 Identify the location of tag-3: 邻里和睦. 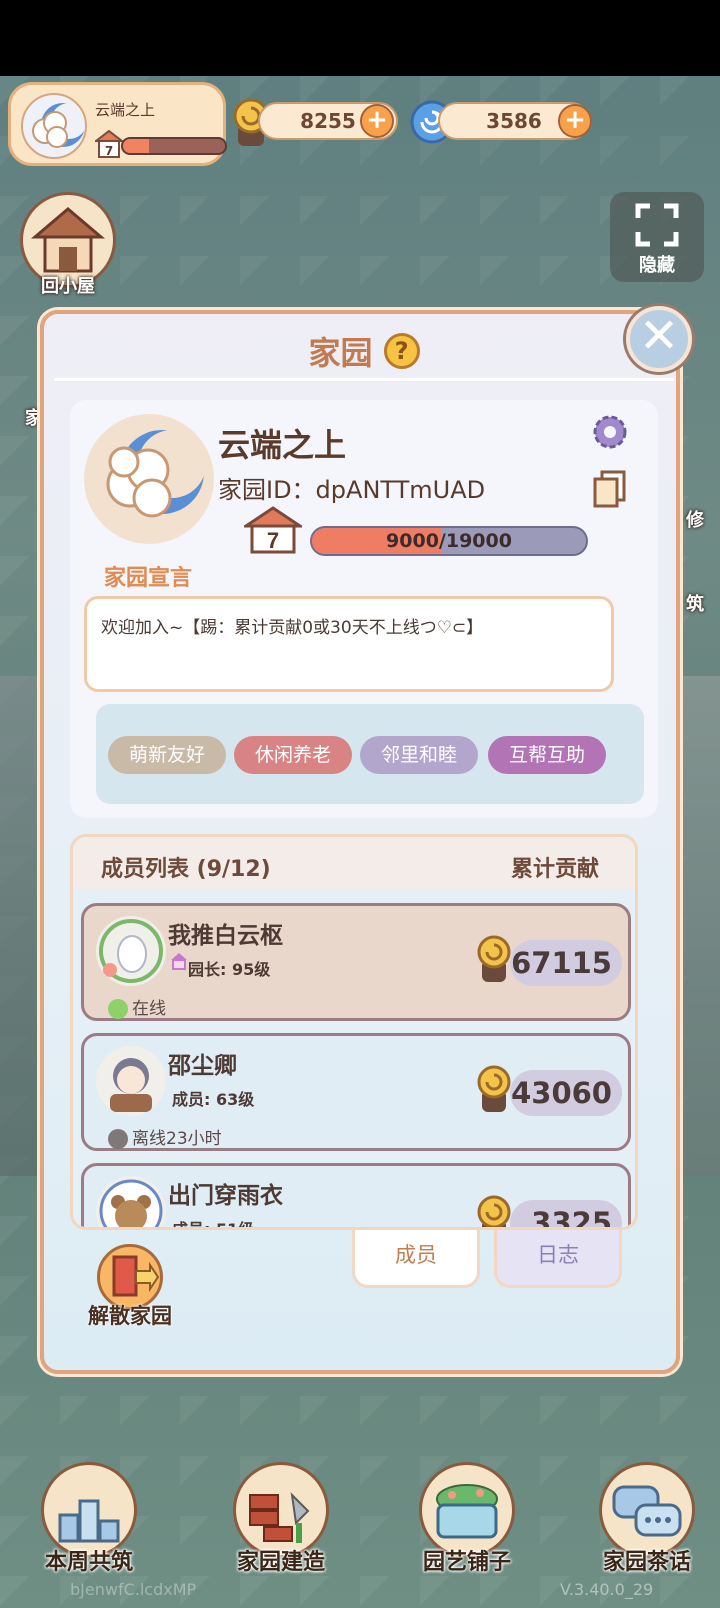
(419, 755).